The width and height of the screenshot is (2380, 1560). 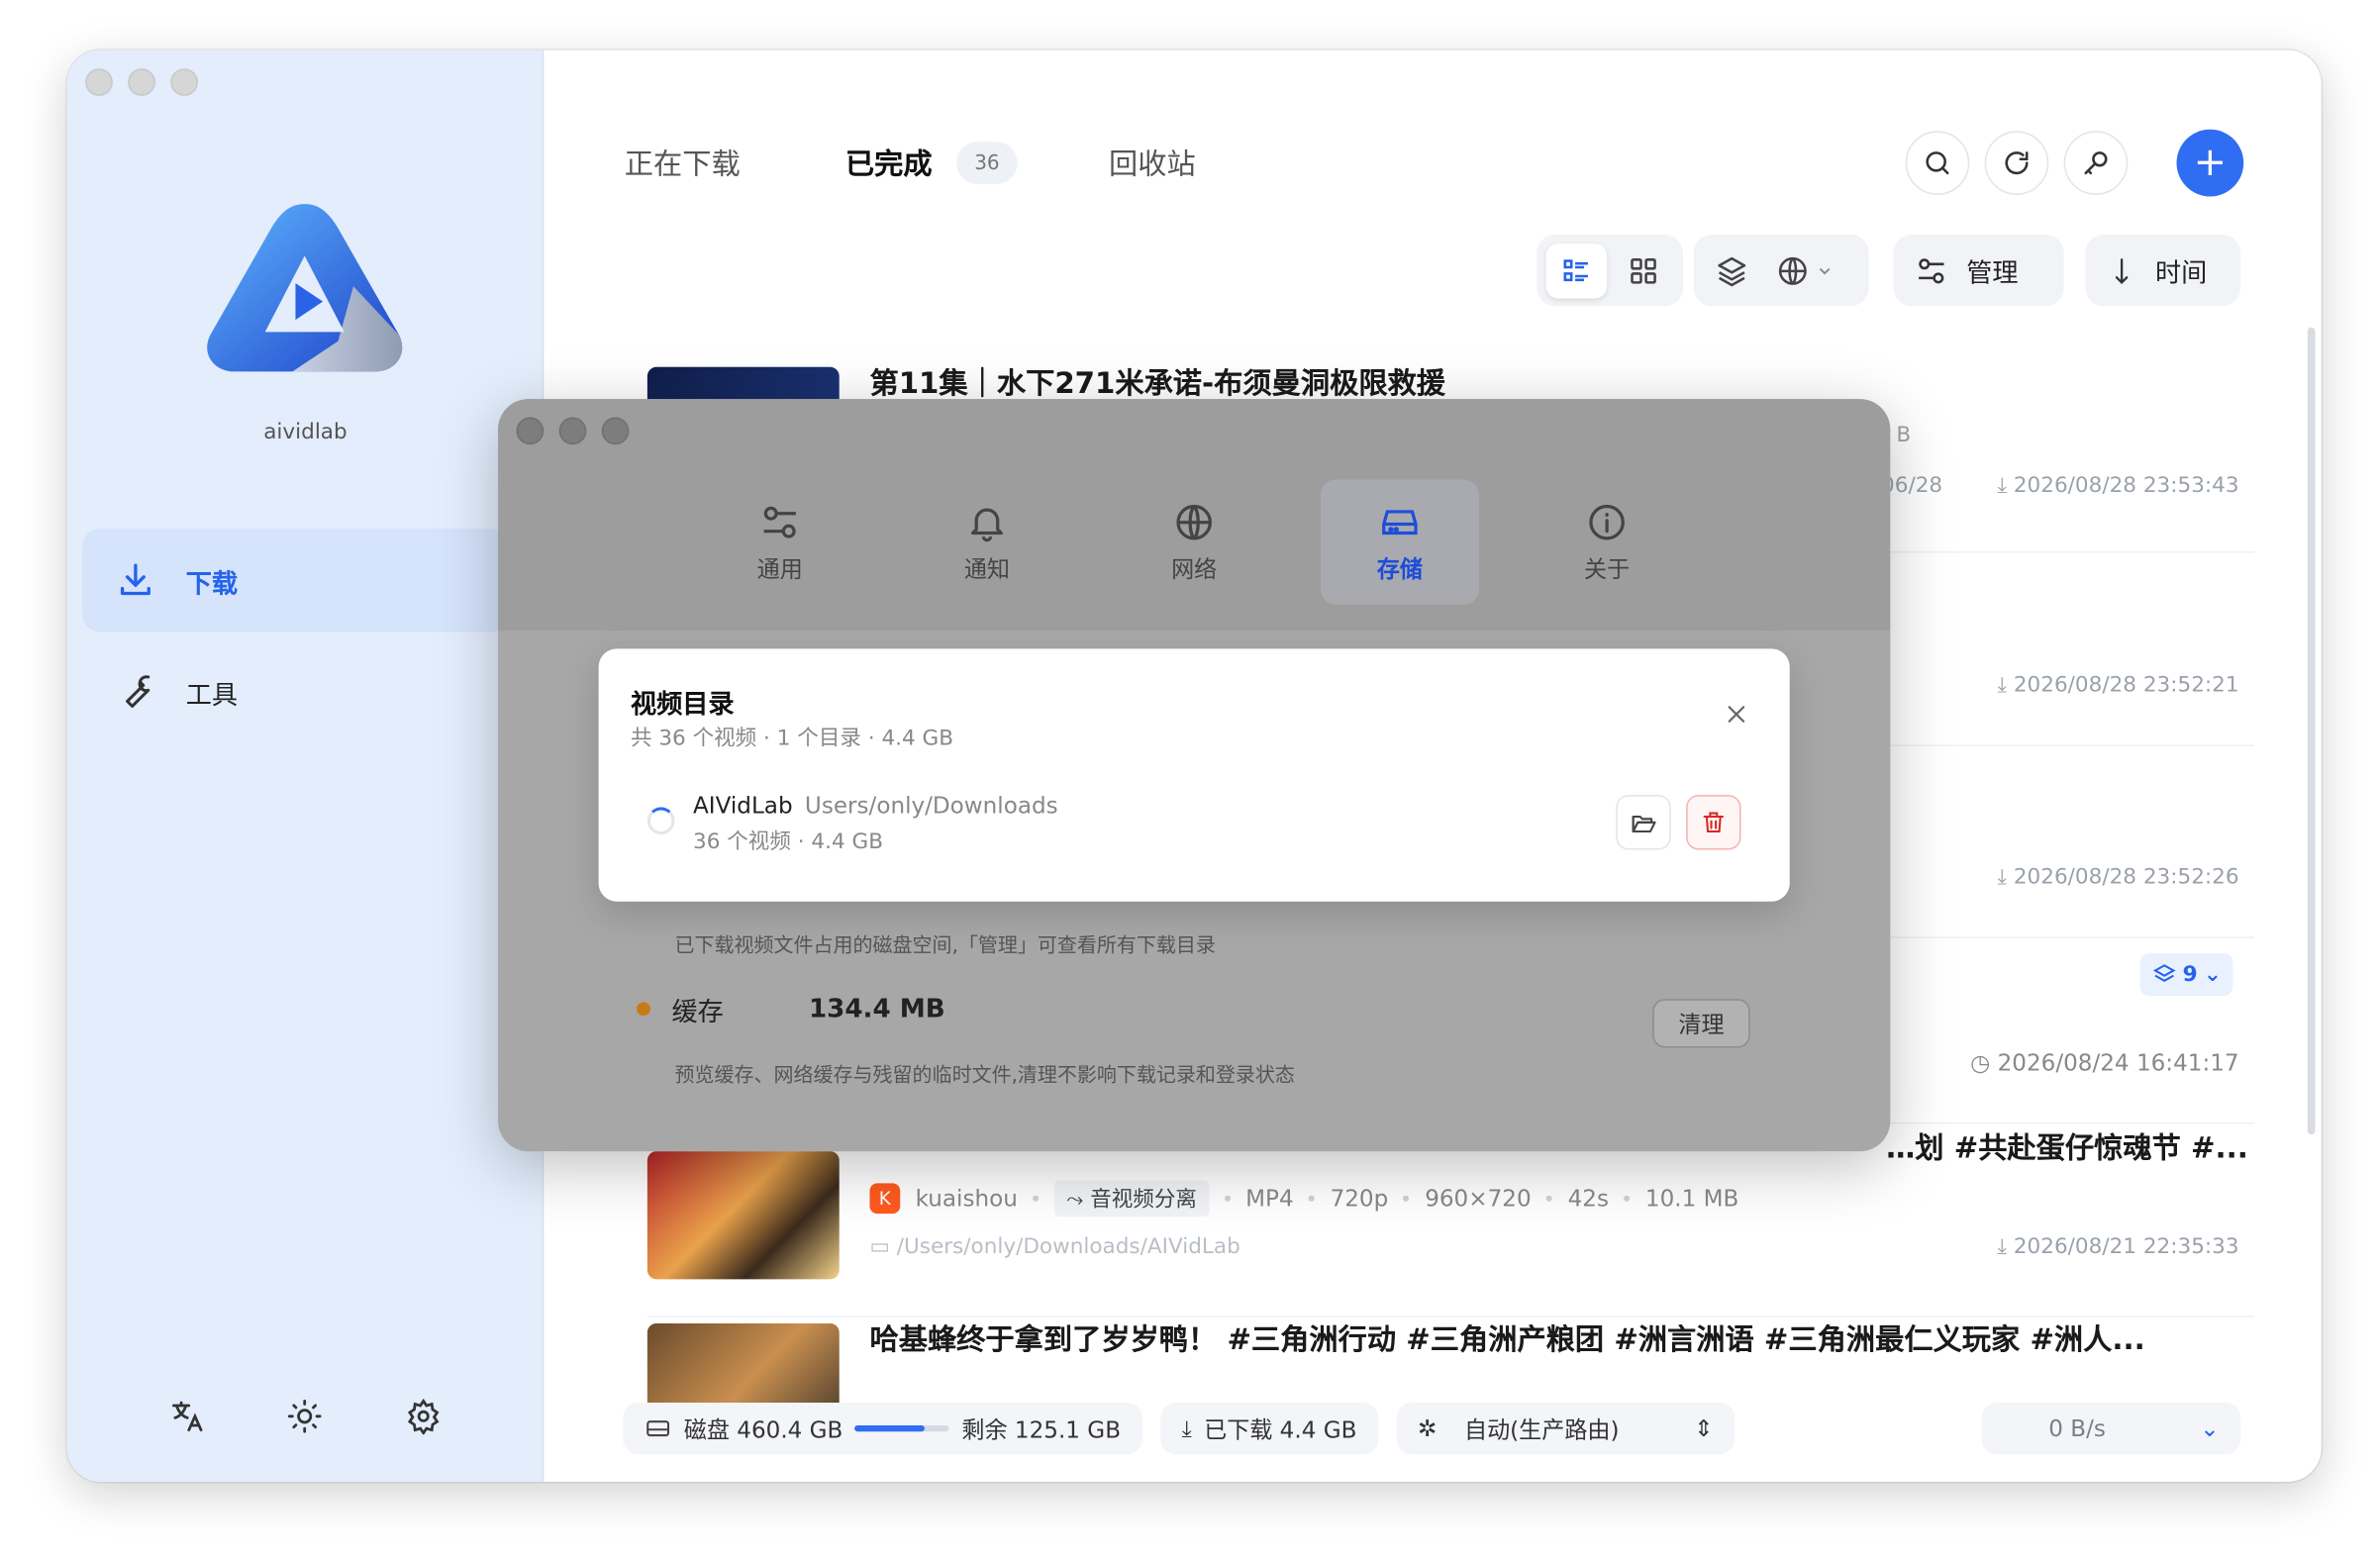 I want to click on trash-icon, so click(x=1714, y=822).